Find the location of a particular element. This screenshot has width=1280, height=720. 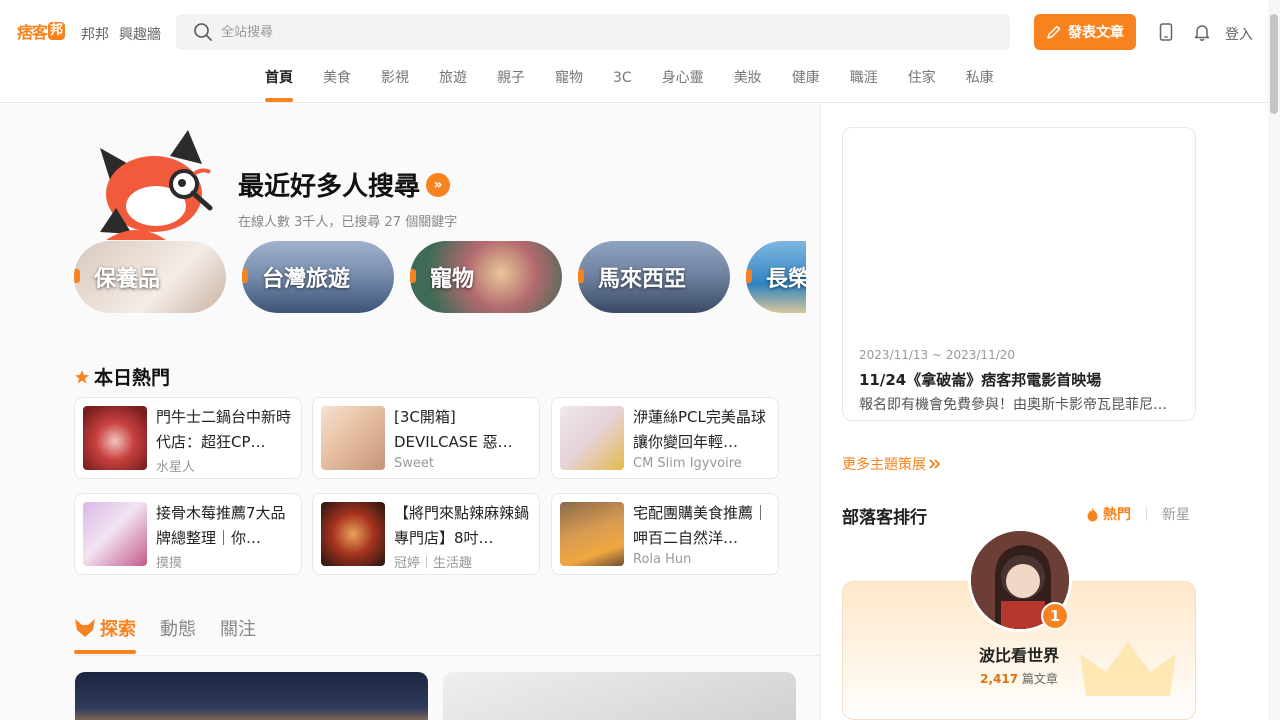

scrollbar-thumb is located at coordinates (1274, 64).